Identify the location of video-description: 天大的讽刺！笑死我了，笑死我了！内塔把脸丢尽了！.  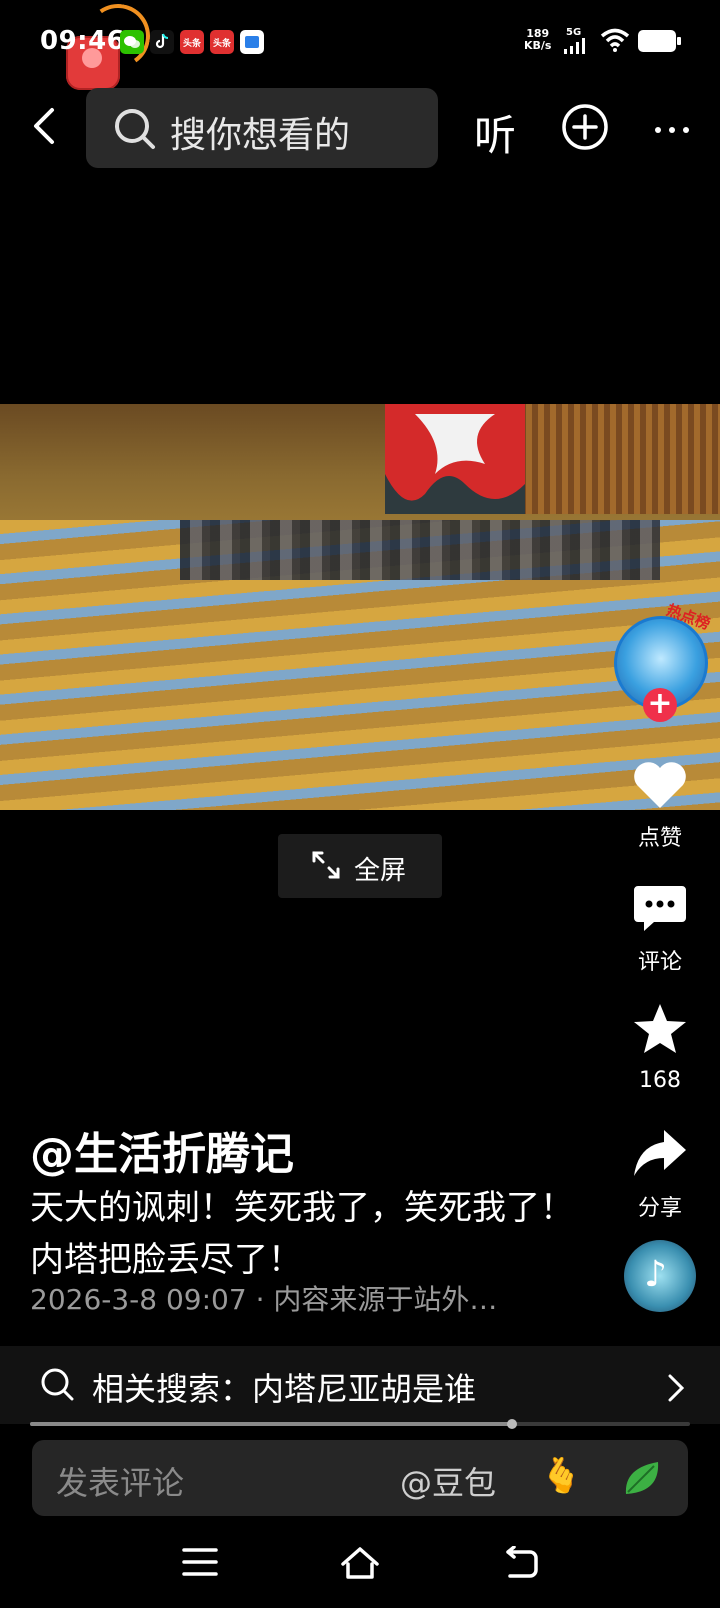
(302, 1234).